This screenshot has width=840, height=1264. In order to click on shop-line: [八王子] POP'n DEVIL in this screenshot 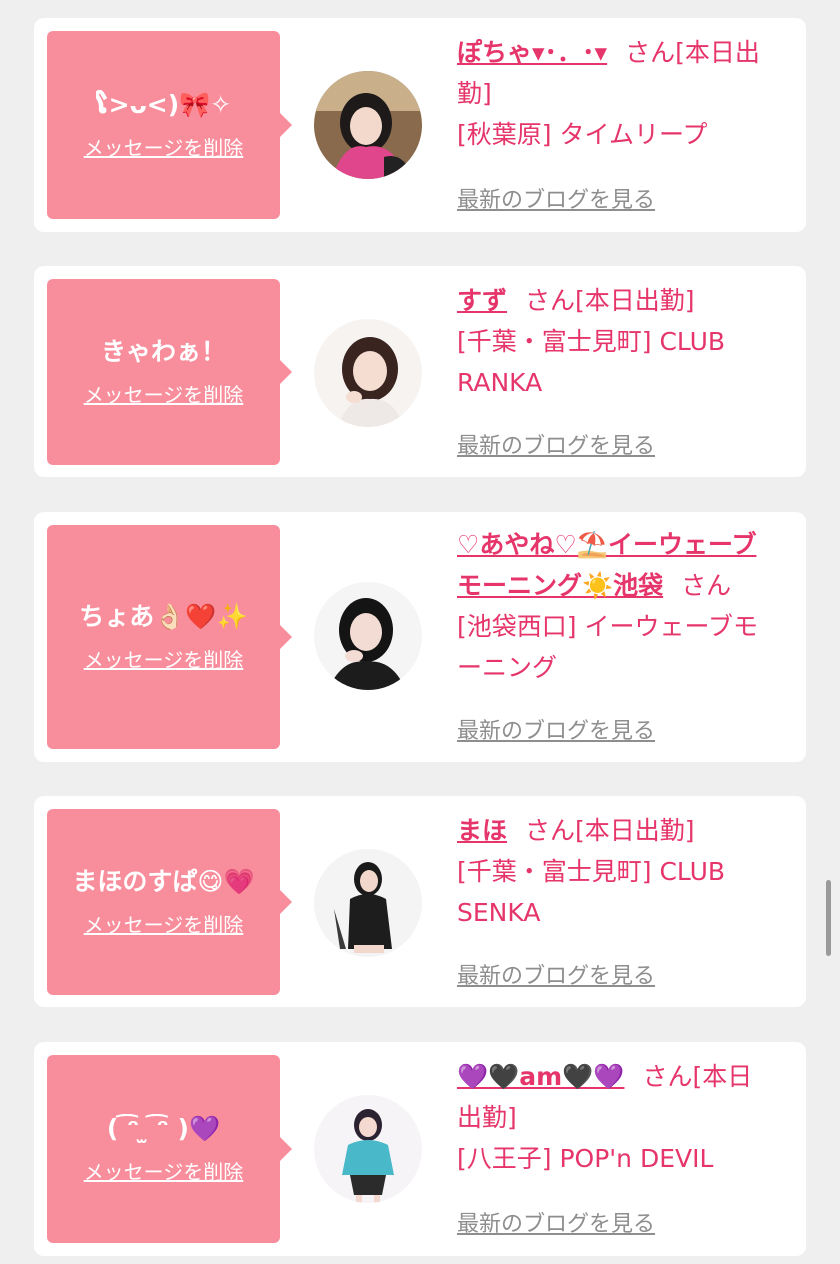, I will do `click(585, 1158)`.